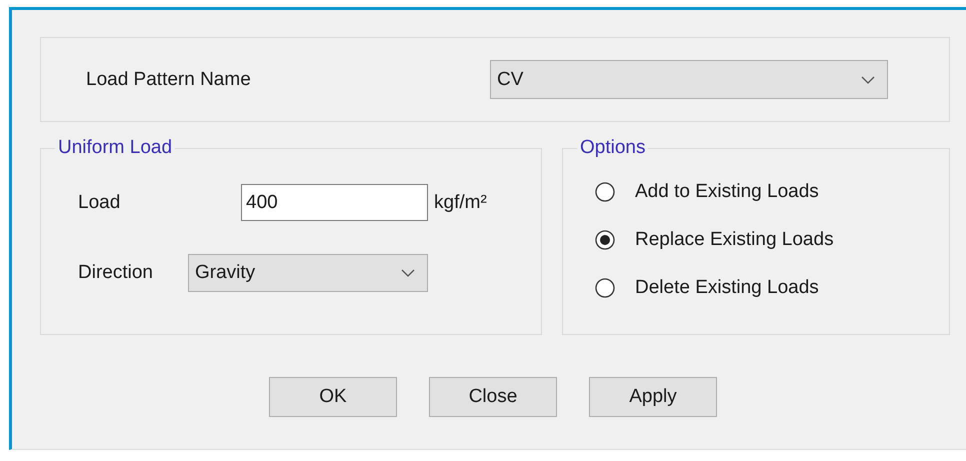 The height and width of the screenshot is (461, 966). What do you see at coordinates (734, 239) in the screenshot?
I see `option-label: Replace Existing Loads` at bounding box center [734, 239].